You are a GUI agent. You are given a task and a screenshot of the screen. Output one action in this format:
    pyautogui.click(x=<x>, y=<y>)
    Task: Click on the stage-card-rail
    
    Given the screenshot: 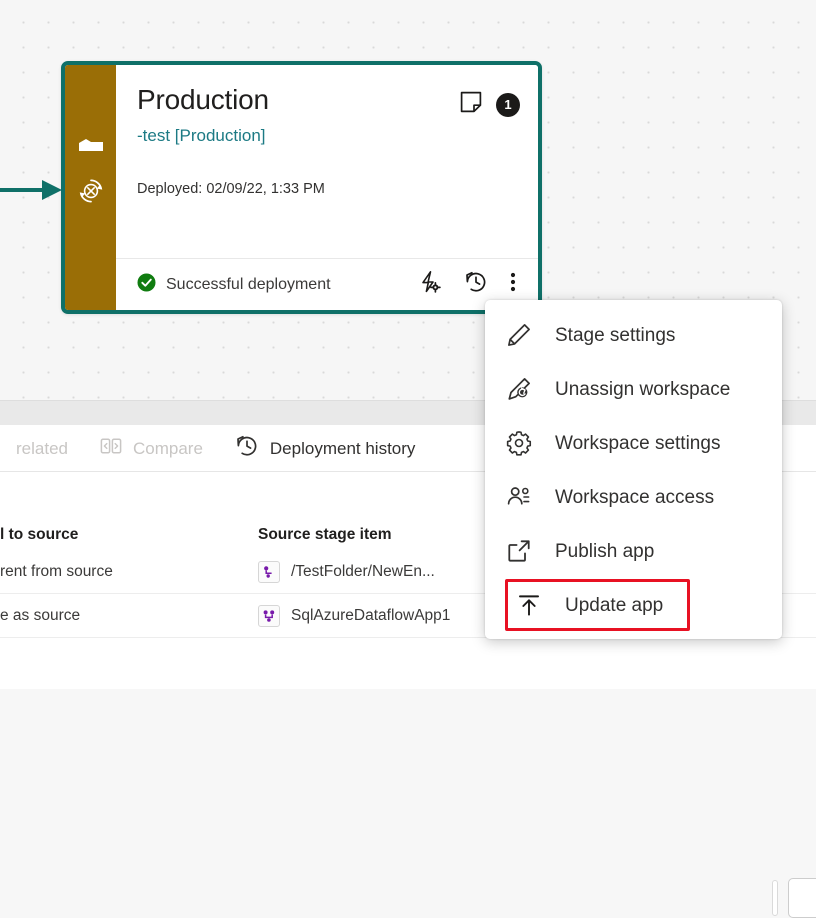 What is the action you would take?
    pyautogui.click(x=90, y=187)
    